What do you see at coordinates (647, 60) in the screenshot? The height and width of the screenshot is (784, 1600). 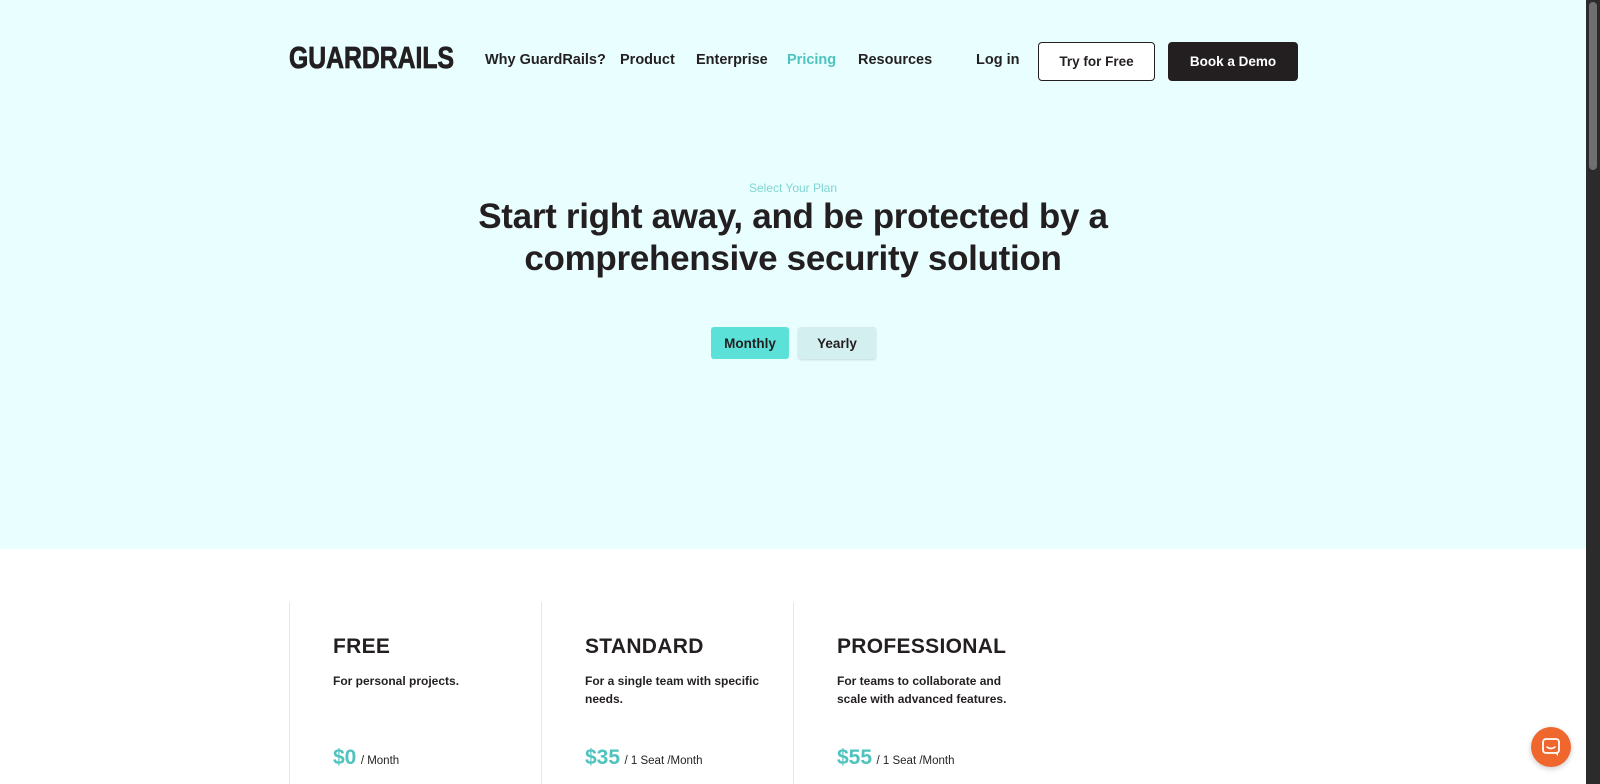 I see `nav-link-product: Product` at bounding box center [647, 60].